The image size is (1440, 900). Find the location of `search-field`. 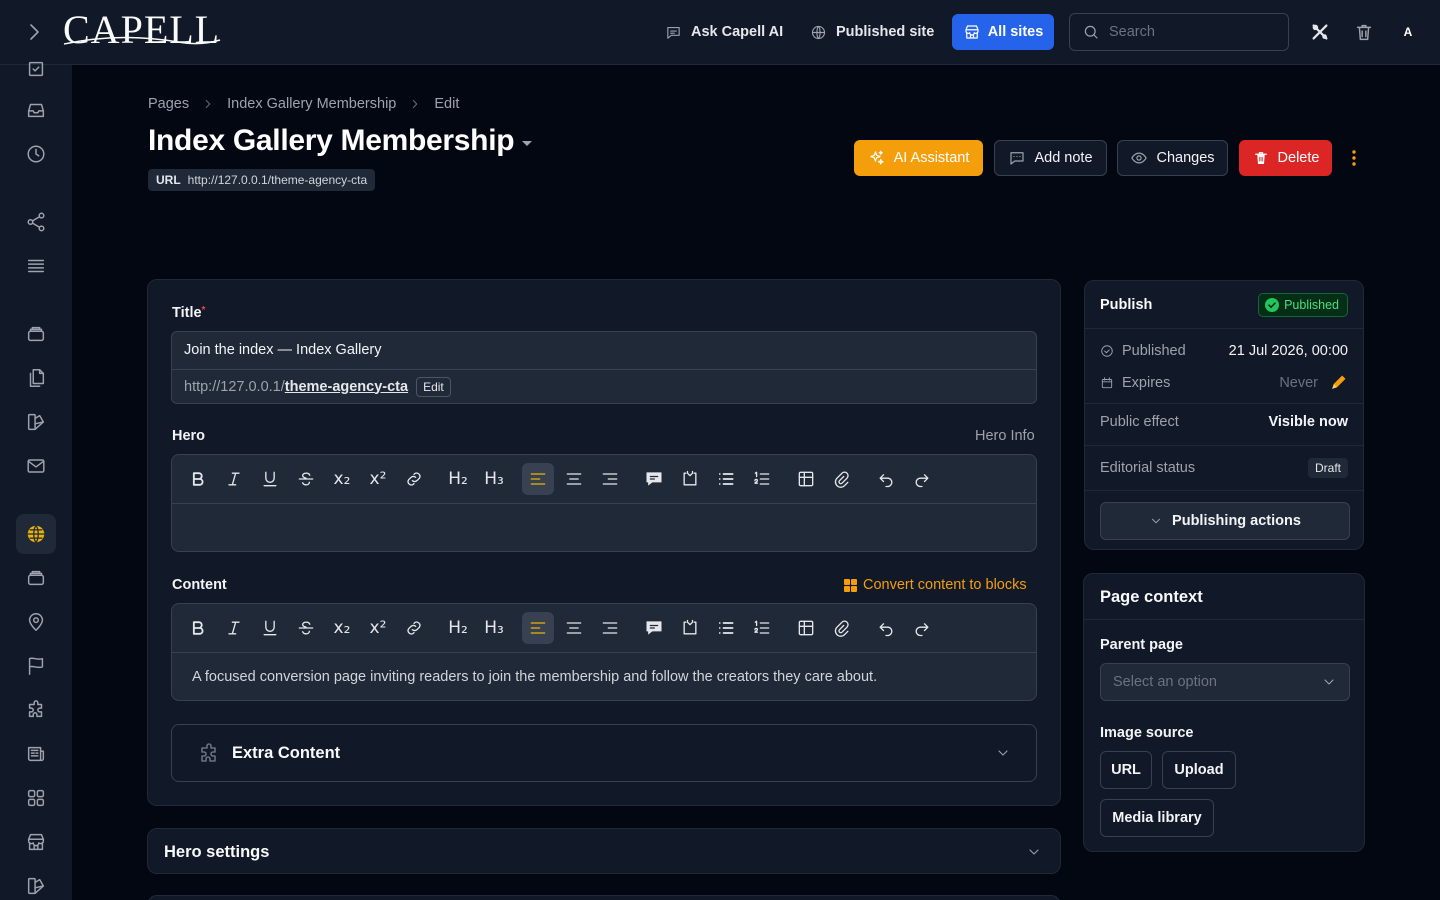

search-field is located at coordinates (1179, 32).